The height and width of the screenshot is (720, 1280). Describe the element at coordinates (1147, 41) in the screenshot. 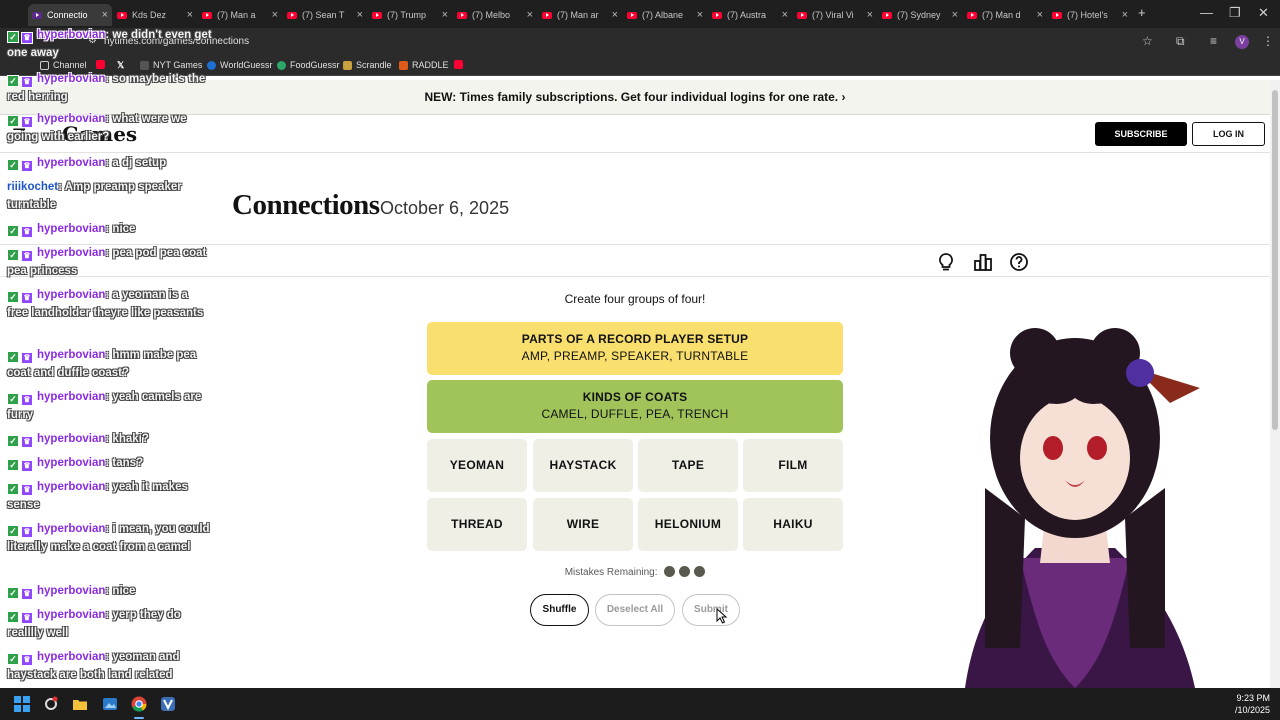

I see `bookmark-star-icon: ☆` at that location.